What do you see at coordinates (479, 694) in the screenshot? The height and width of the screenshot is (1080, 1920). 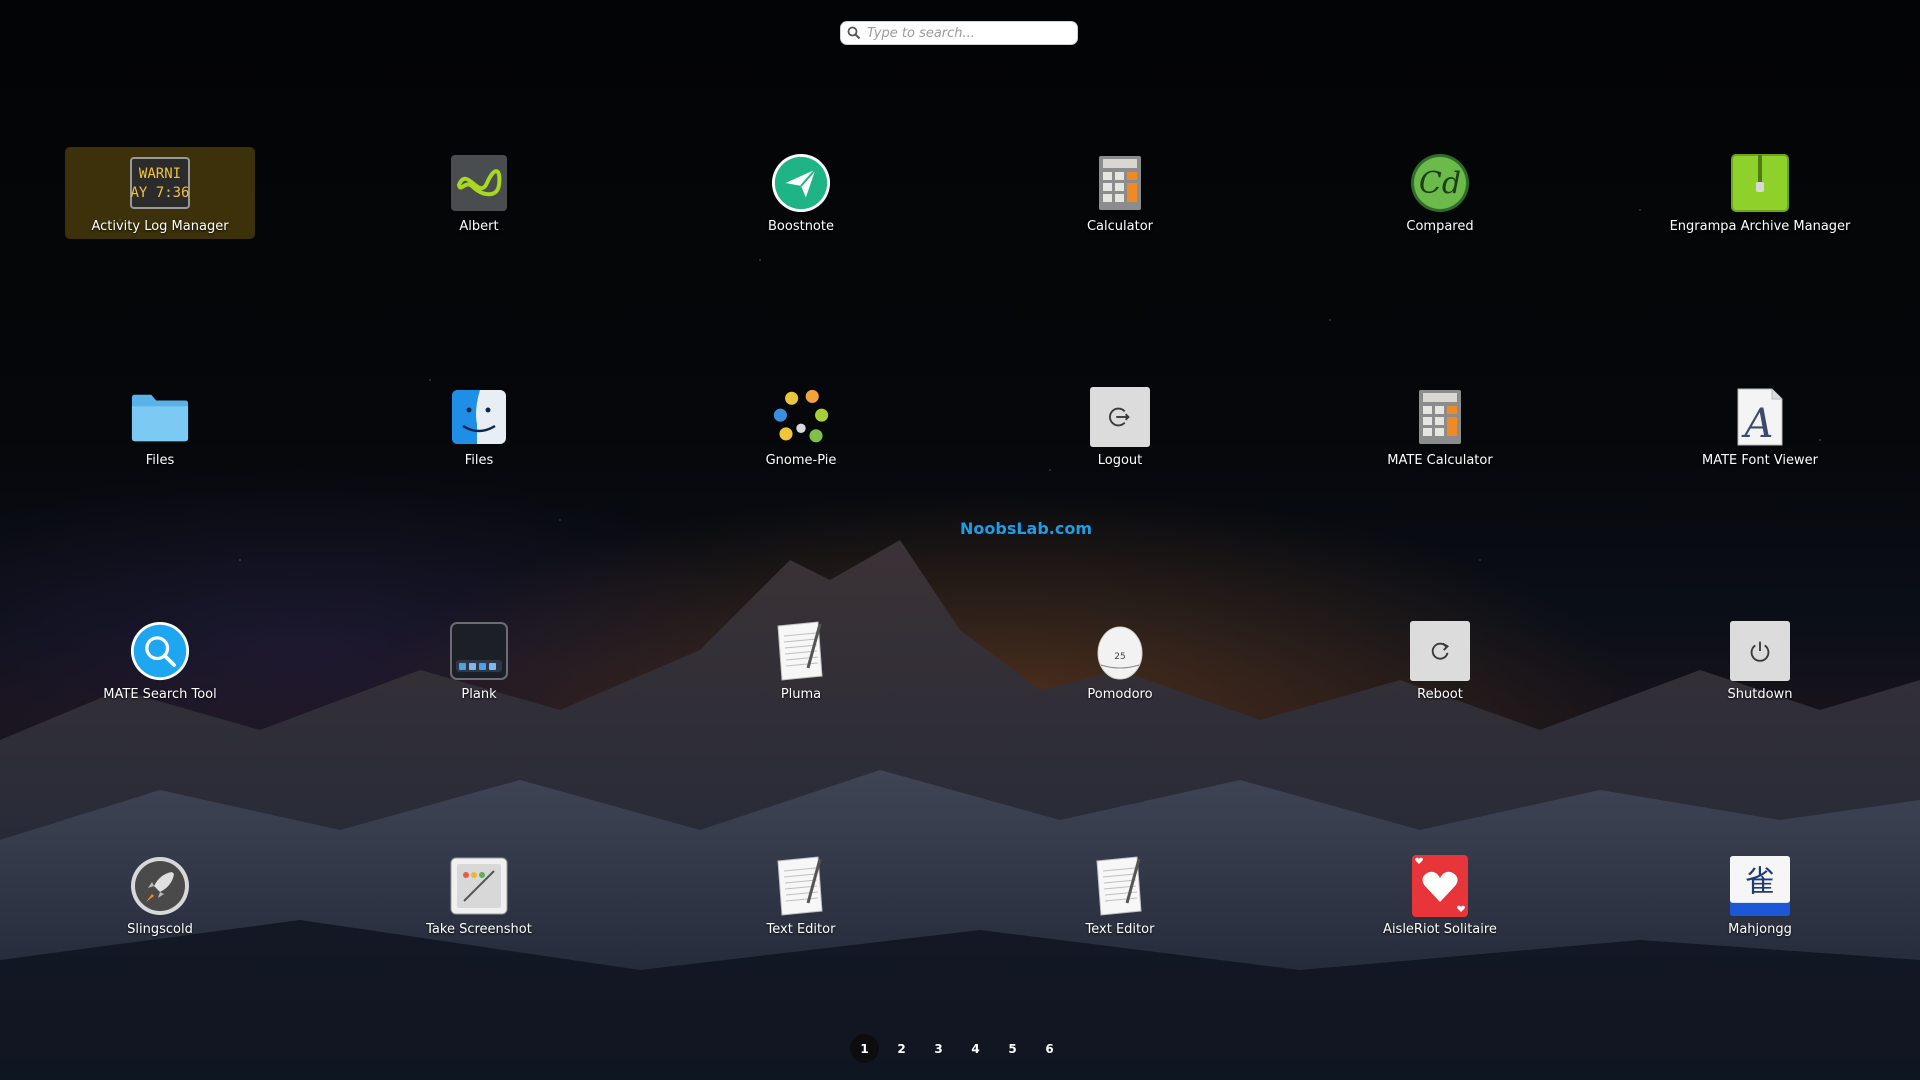 I see `app-label: Plank` at bounding box center [479, 694].